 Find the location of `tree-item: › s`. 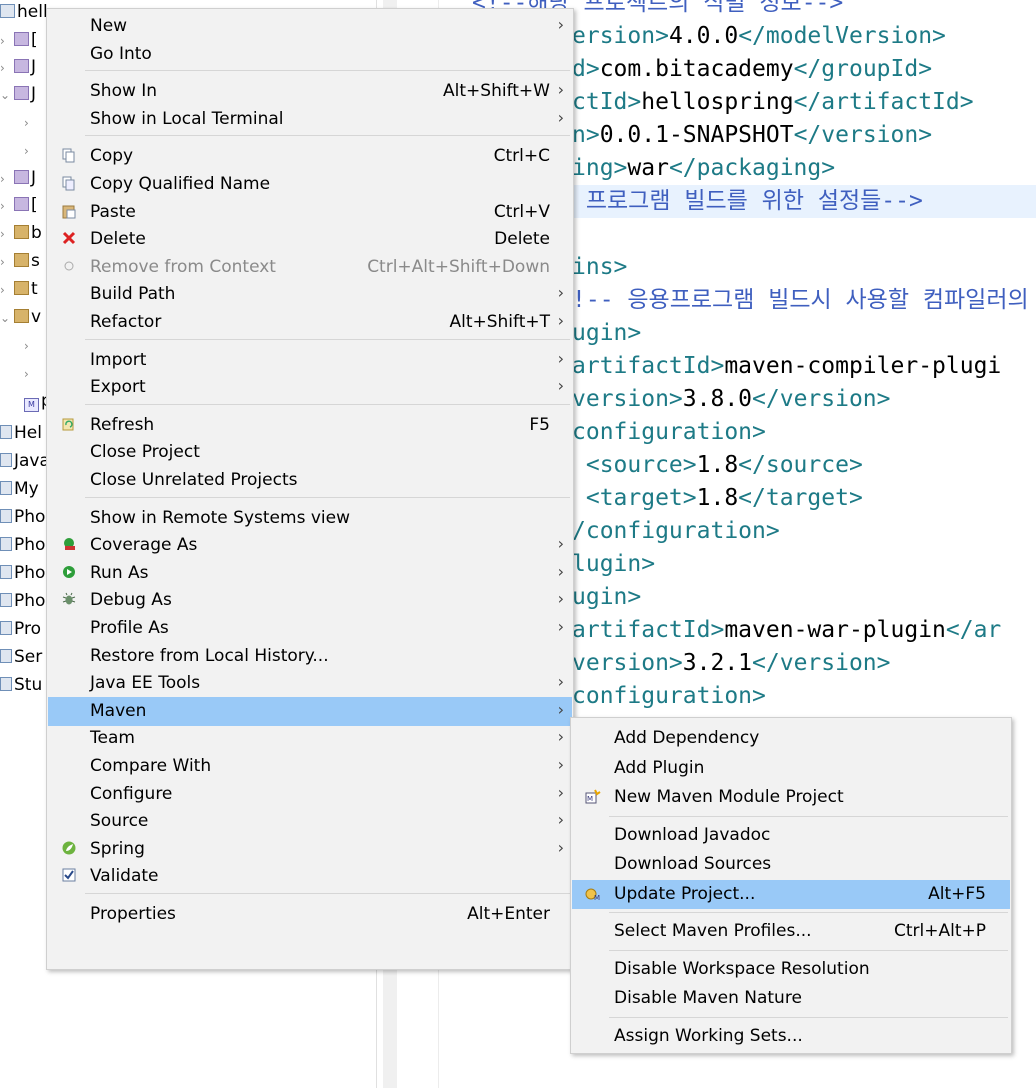

tree-item: › s is located at coordinates (20, 261).